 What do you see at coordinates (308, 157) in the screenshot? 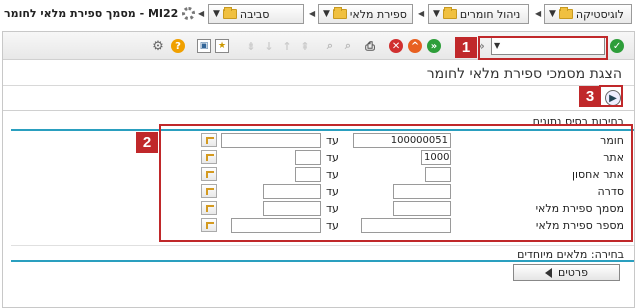
I see `plant-to-input` at bounding box center [308, 157].